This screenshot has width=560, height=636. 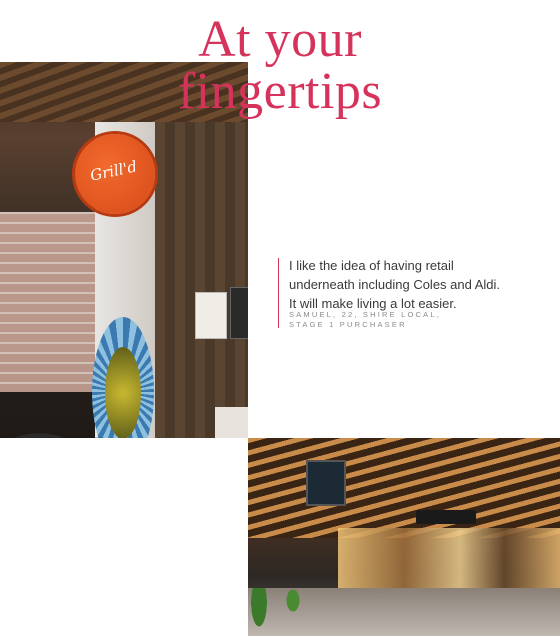 I want to click on quote-line-1: I like the idea of having retail, so click(x=371, y=265).